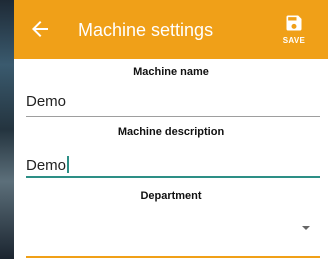 Image resolution: width=328 pixels, height=259 pixels. I want to click on machine-description-field: Demo, so click(47, 165).